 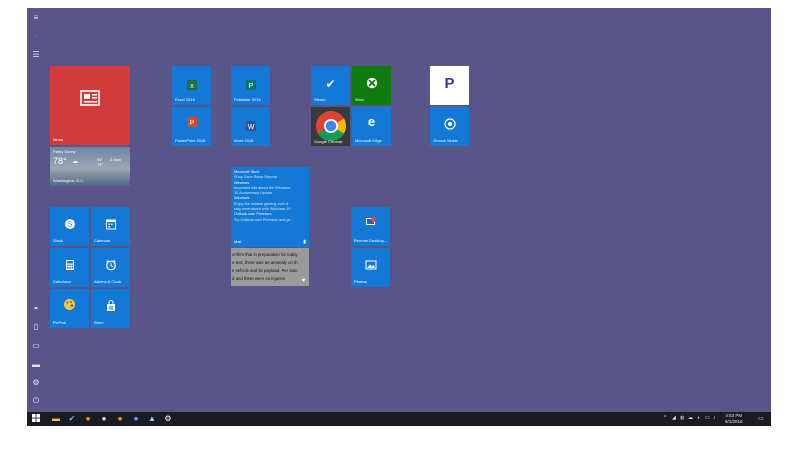 What do you see at coordinates (36, 346) in the screenshot?
I see `photos-icon: ▭` at bounding box center [36, 346].